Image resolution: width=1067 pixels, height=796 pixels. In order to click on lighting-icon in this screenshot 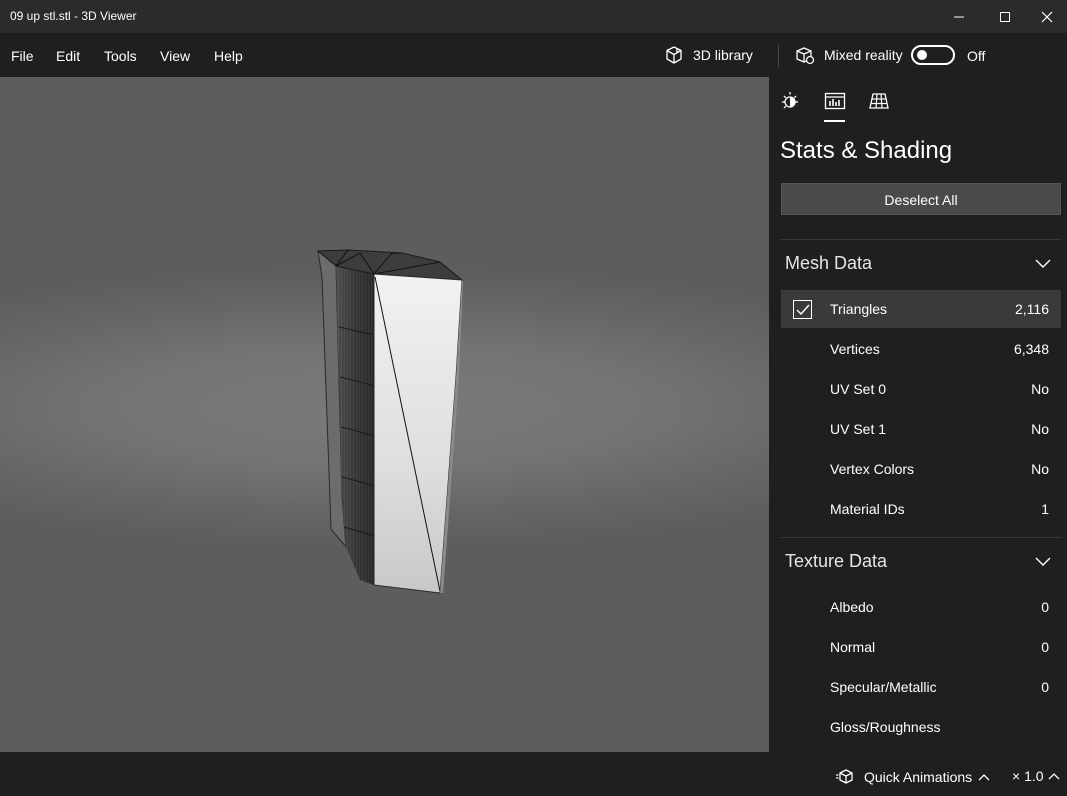, I will do `click(790, 100)`.